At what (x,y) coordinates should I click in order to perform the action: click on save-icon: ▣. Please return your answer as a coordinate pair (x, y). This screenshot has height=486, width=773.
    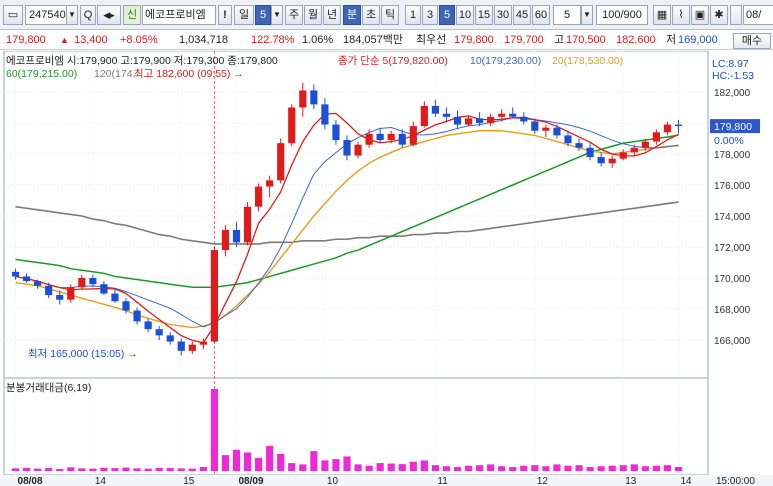
    Looking at the image, I should click on (700, 15).